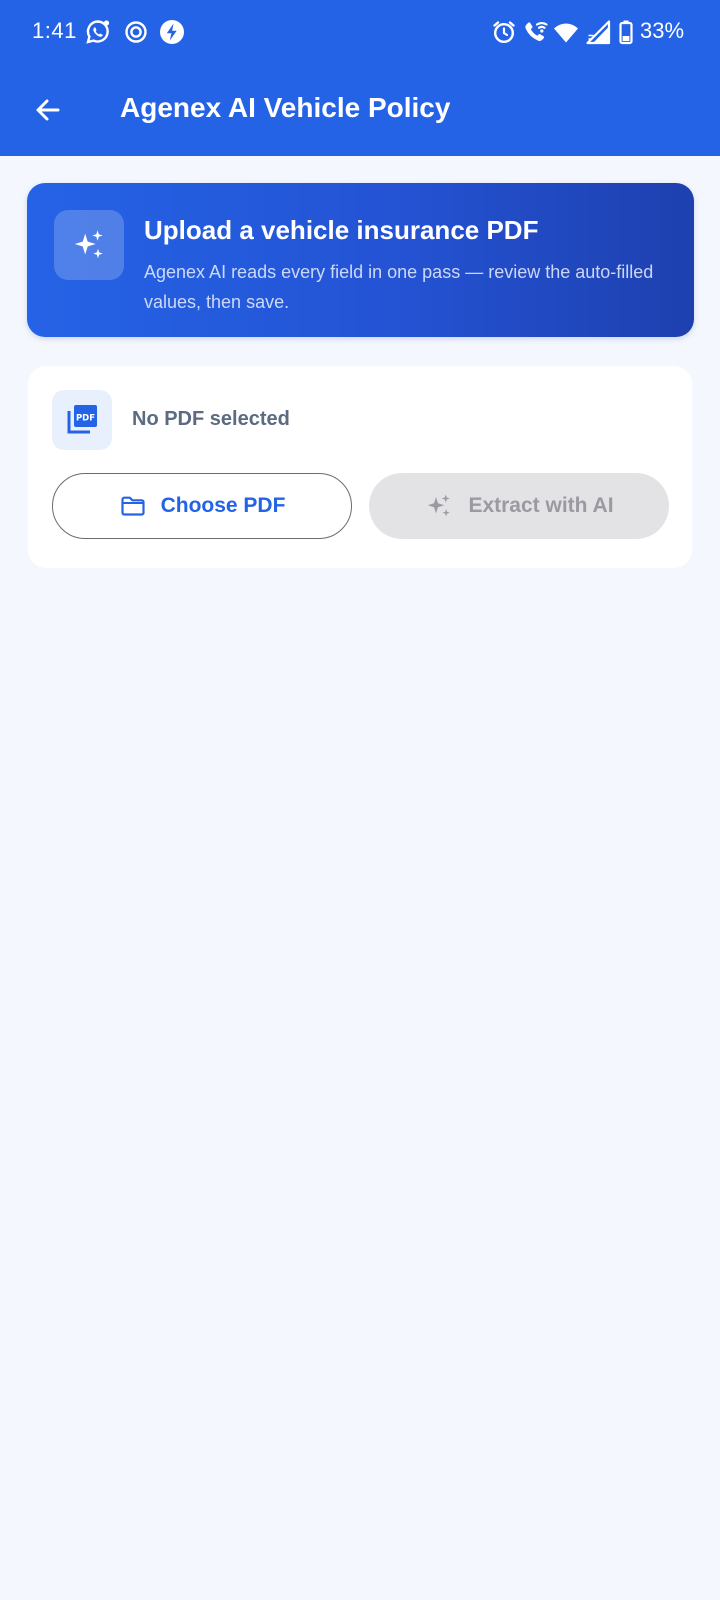  I want to click on wifi-icon, so click(566, 33).